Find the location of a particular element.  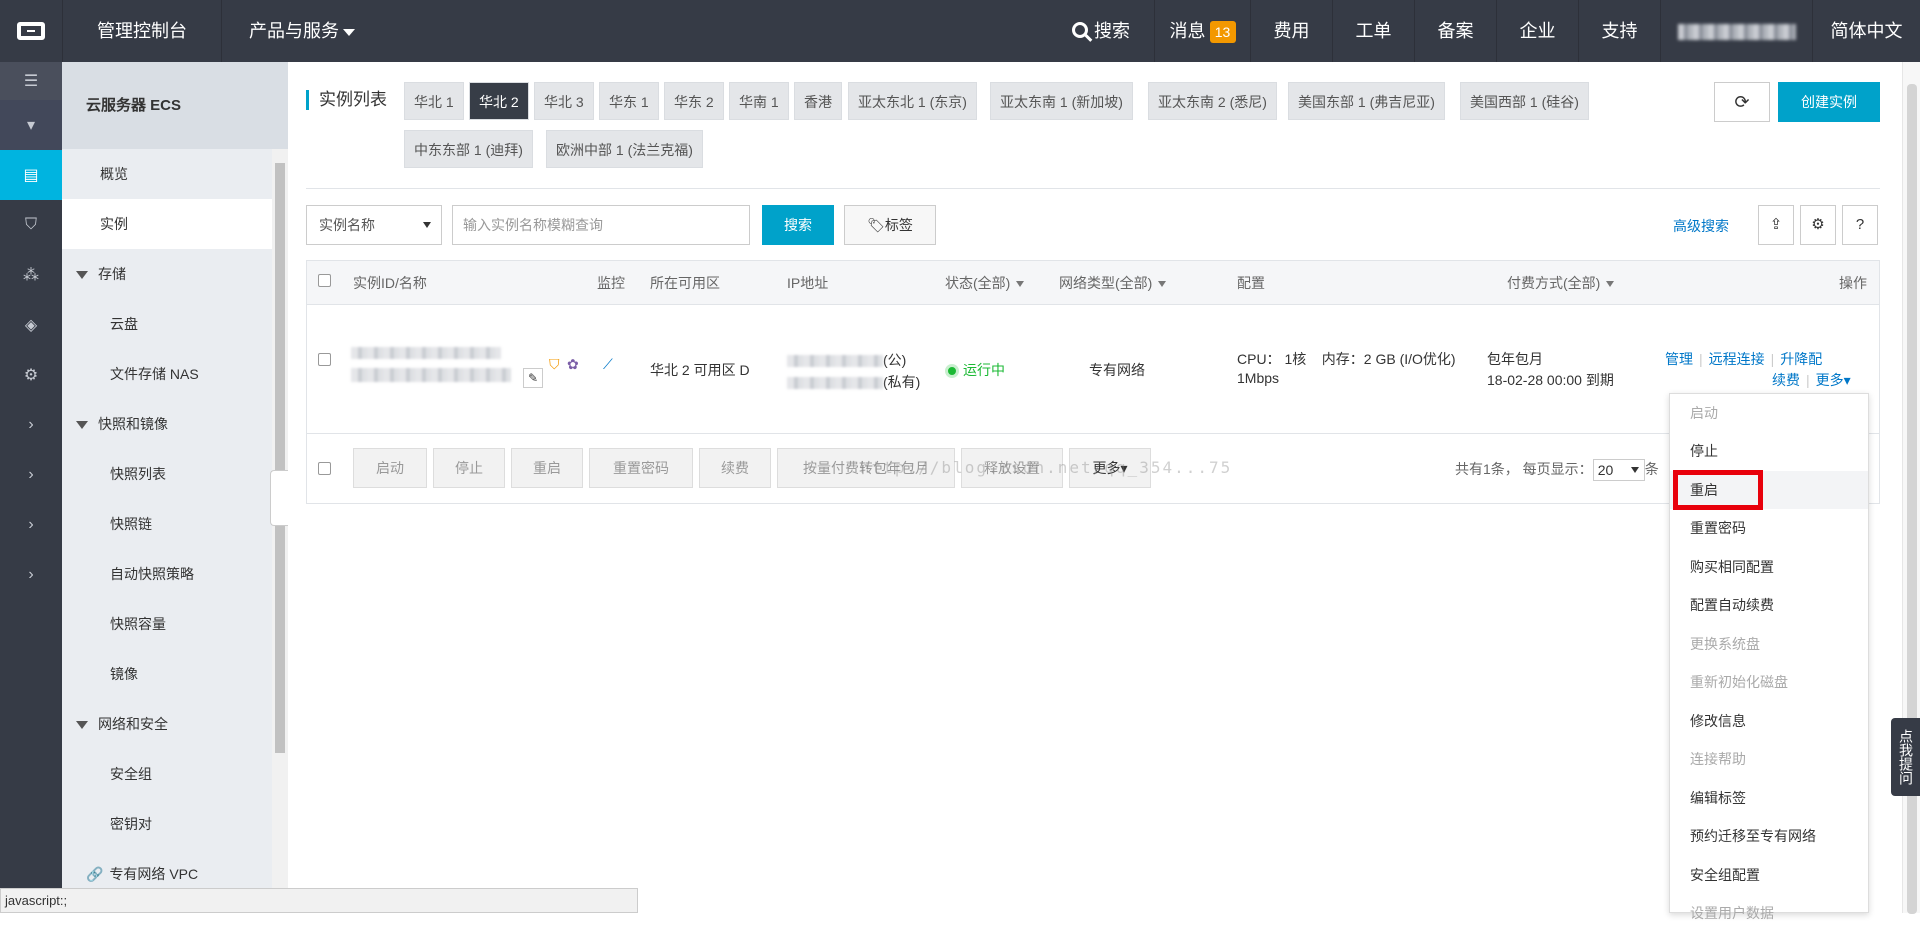

batch-select-checkbox is located at coordinates (324, 468).